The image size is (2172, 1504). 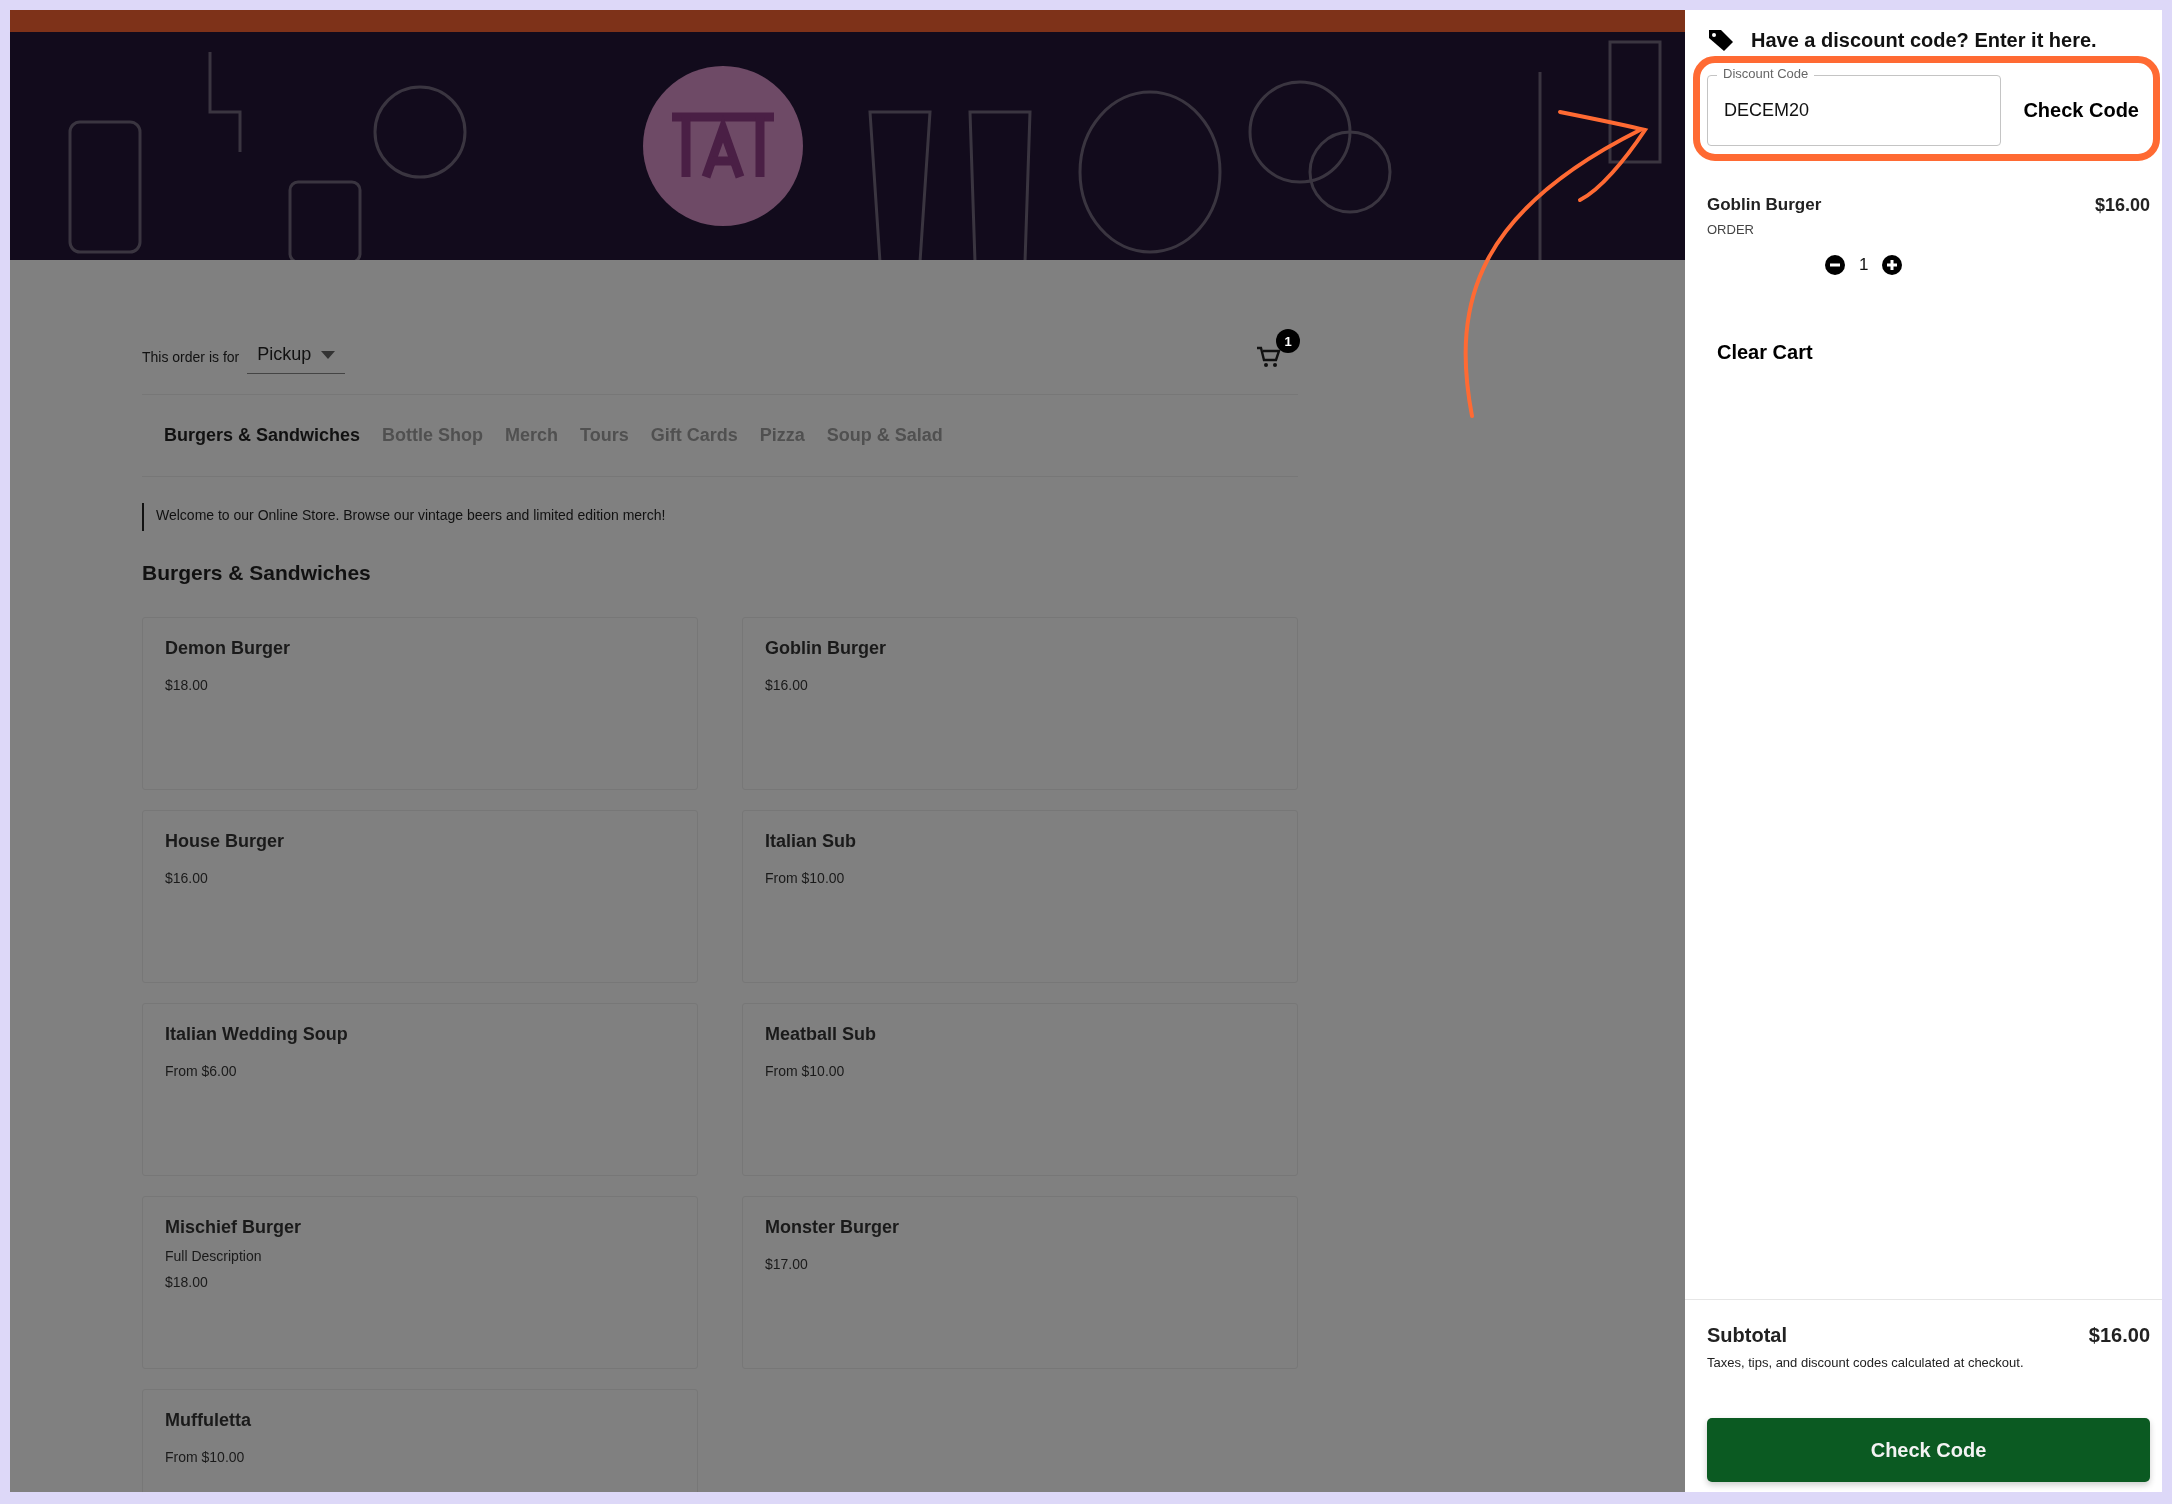 I want to click on product-name: Italian Sub, so click(x=811, y=841).